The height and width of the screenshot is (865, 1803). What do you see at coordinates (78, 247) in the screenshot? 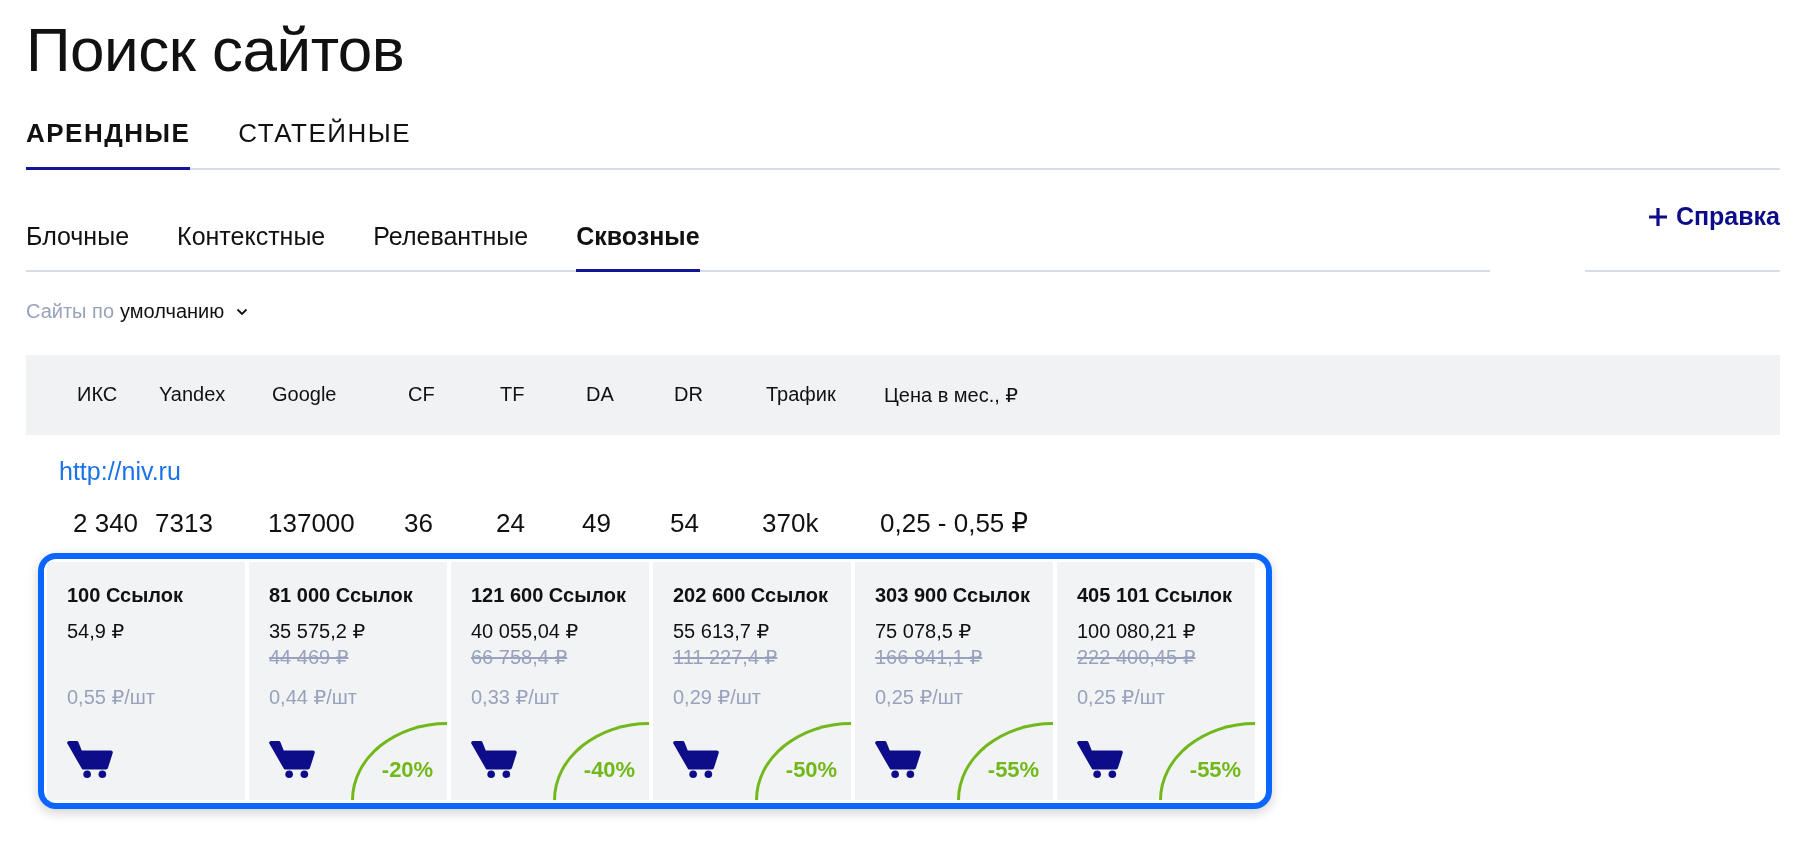
I see `subtab: Блочные` at bounding box center [78, 247].